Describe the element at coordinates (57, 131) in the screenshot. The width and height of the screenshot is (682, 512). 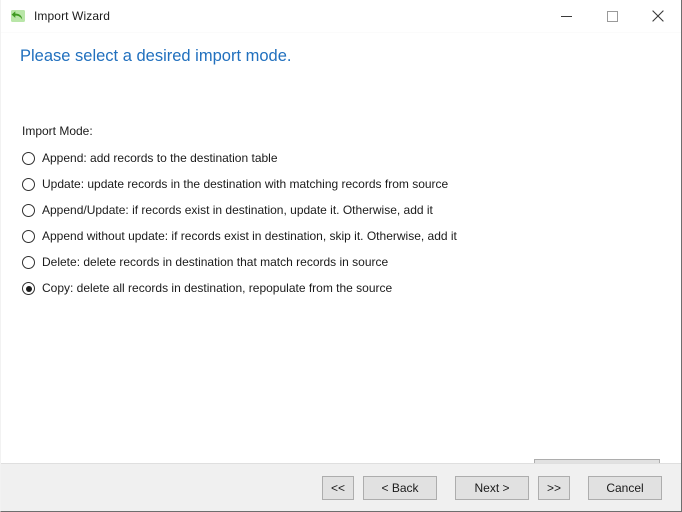
I see `import-mode-label: Import Mode:` at that location.